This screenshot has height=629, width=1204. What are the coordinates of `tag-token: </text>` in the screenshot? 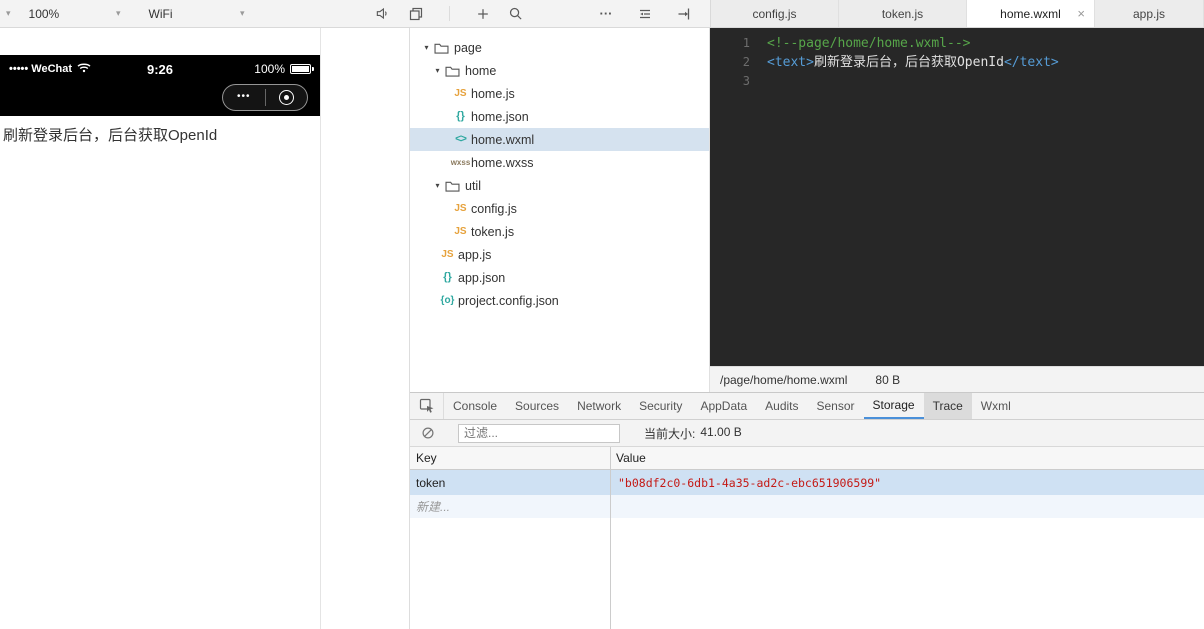 It's located at (1031, 62).